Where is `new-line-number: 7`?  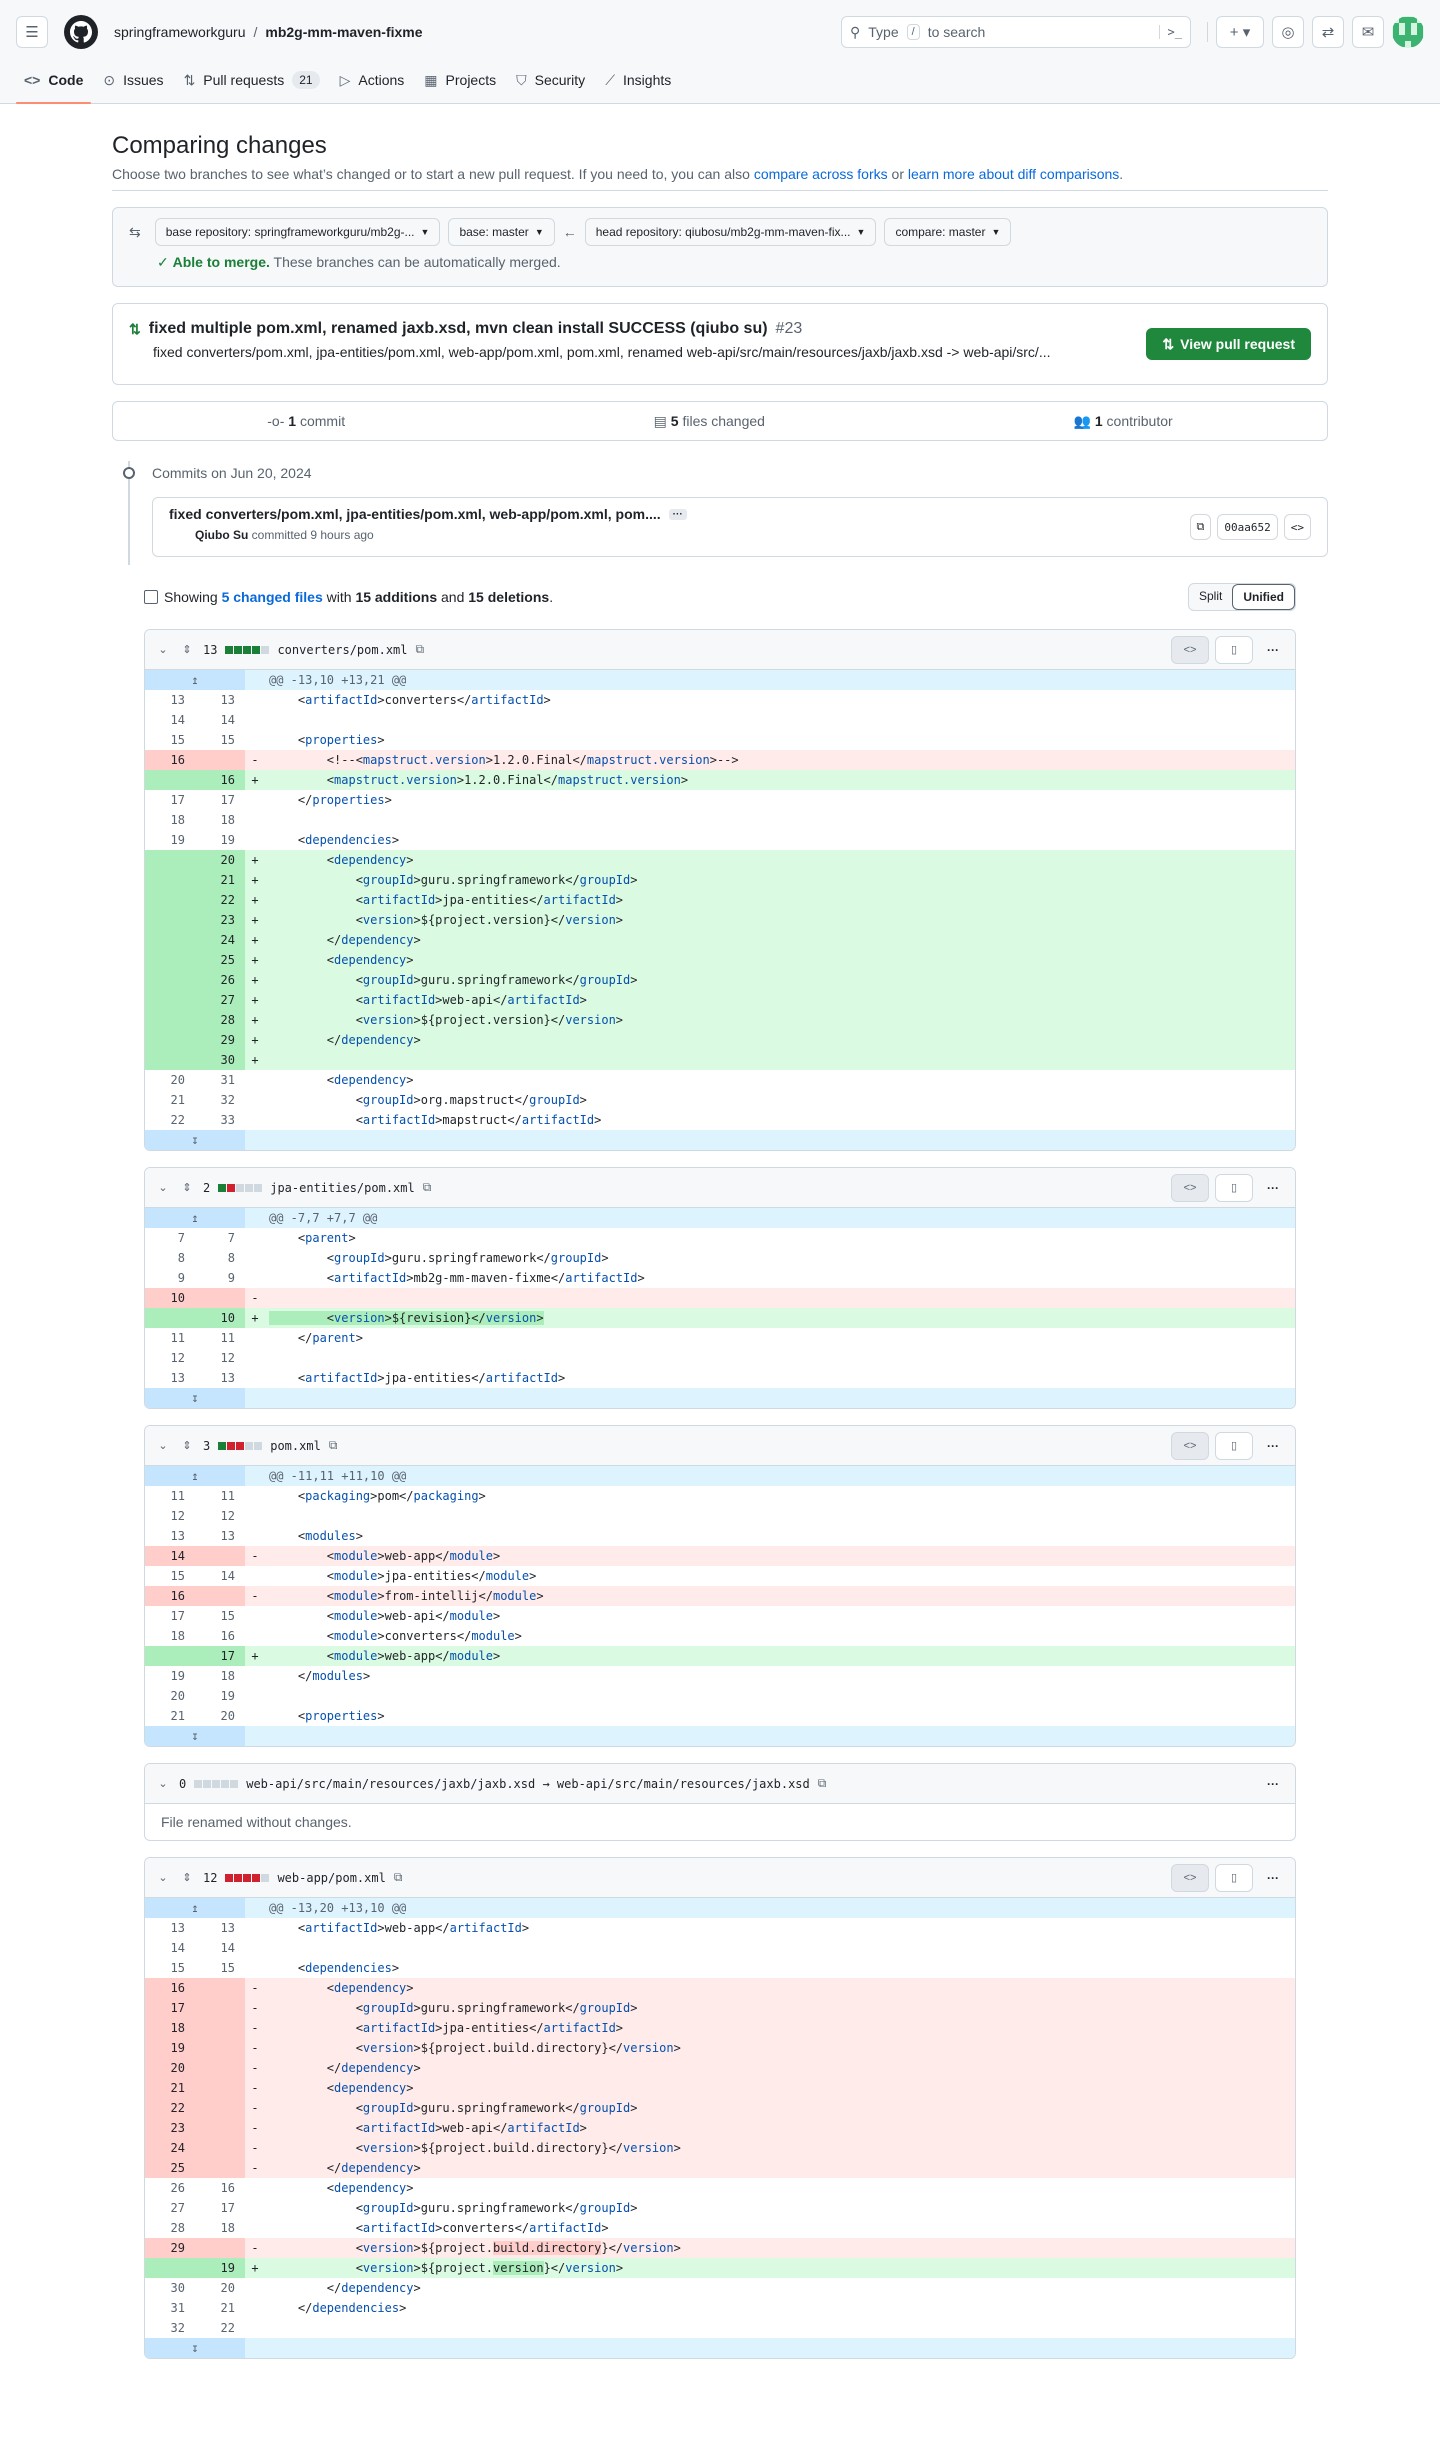 new-line-number: 7 is located at coordinates (220, 1238).